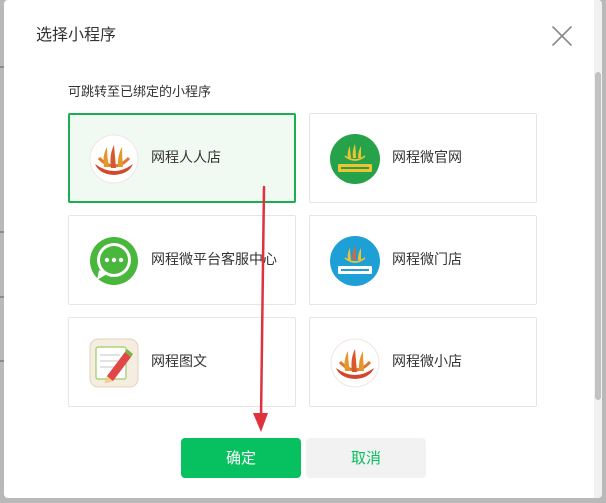  I want to click on mini-program-card: 网程微官网, so click(423, 158).